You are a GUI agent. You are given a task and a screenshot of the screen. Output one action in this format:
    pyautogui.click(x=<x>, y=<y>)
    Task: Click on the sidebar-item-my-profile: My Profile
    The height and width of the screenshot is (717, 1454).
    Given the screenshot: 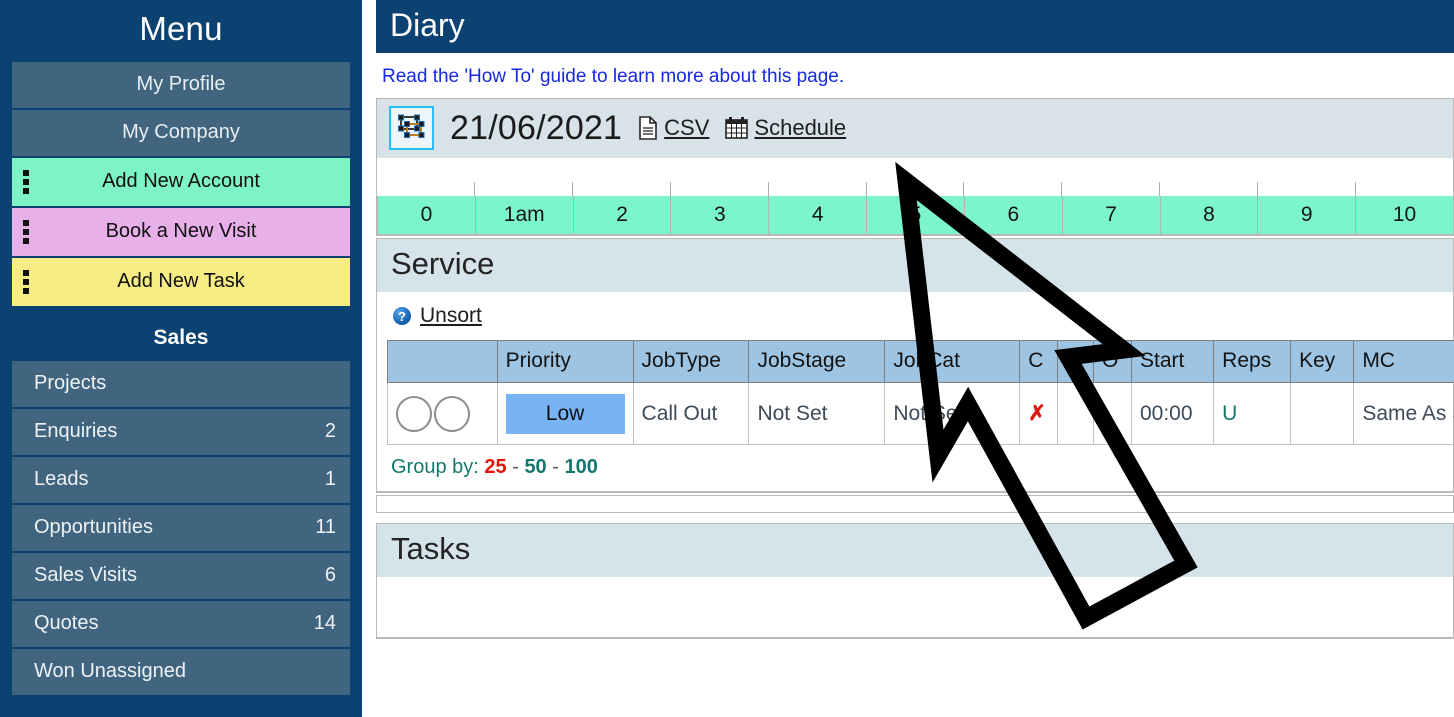 What is the action you would take?
    pyautogui.click(x=181, y=85)
    